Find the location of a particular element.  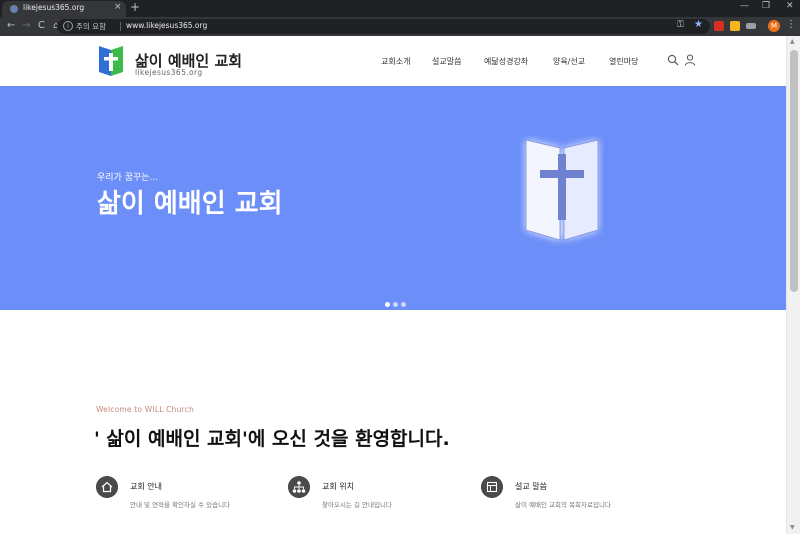

menu-item-sermons: 설교말씀 is located at coordinates (446, 61).